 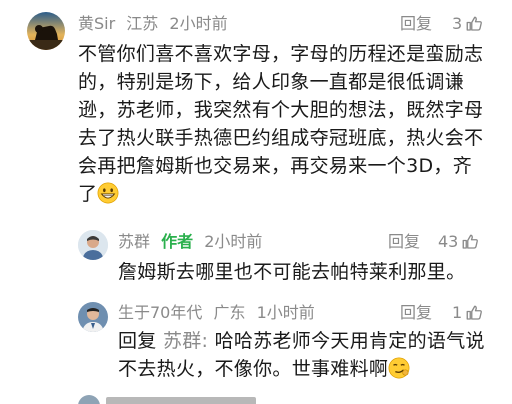 What do you see at coordinates (160, 312) in the screenshot?
I see `username: 生于70年代` at bounding box center [160, 312].